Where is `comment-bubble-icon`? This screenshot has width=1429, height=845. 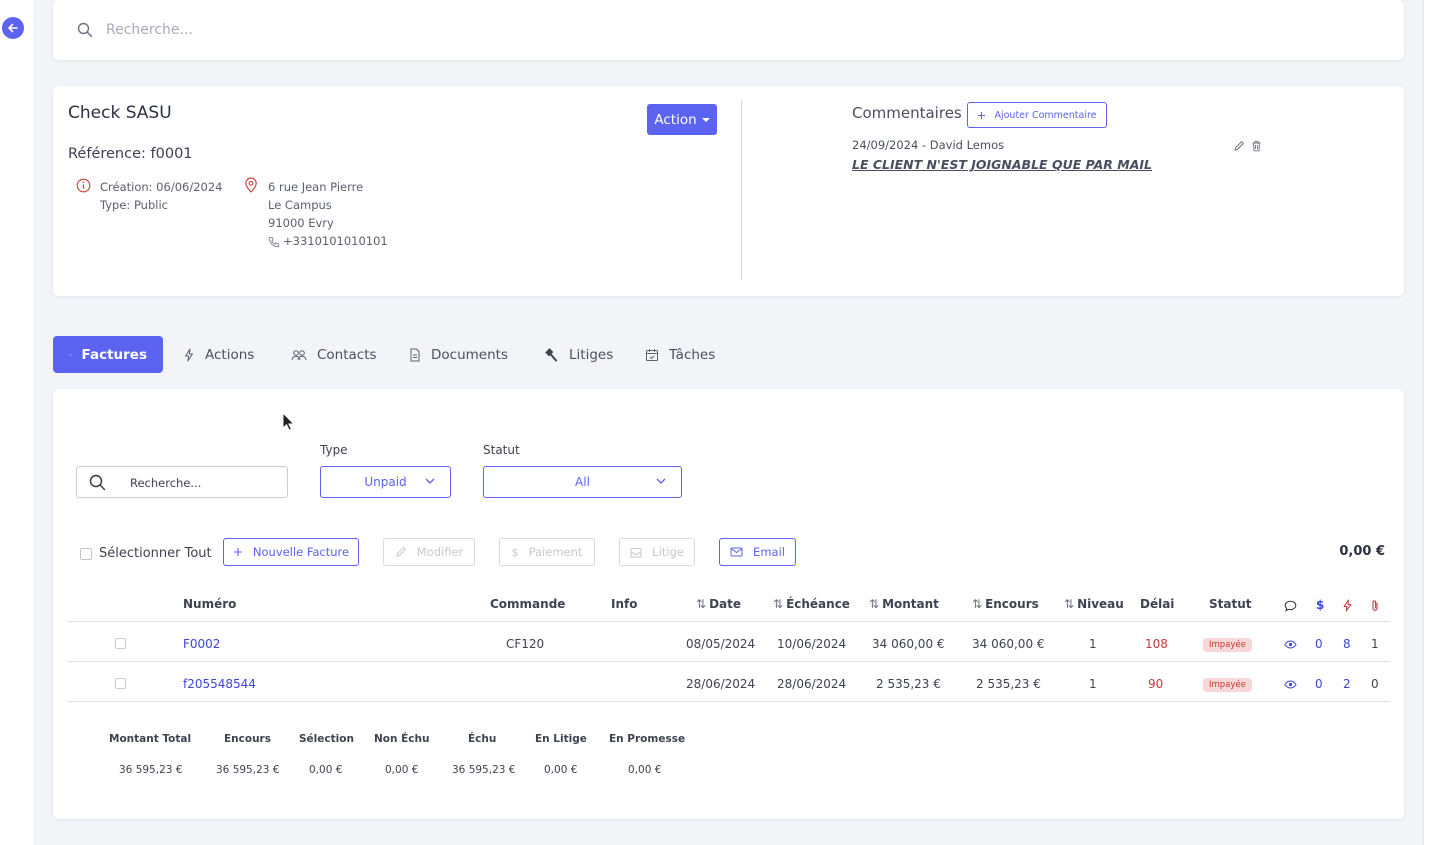 comment-bubble-icon is located at coordinates (1290, 606).